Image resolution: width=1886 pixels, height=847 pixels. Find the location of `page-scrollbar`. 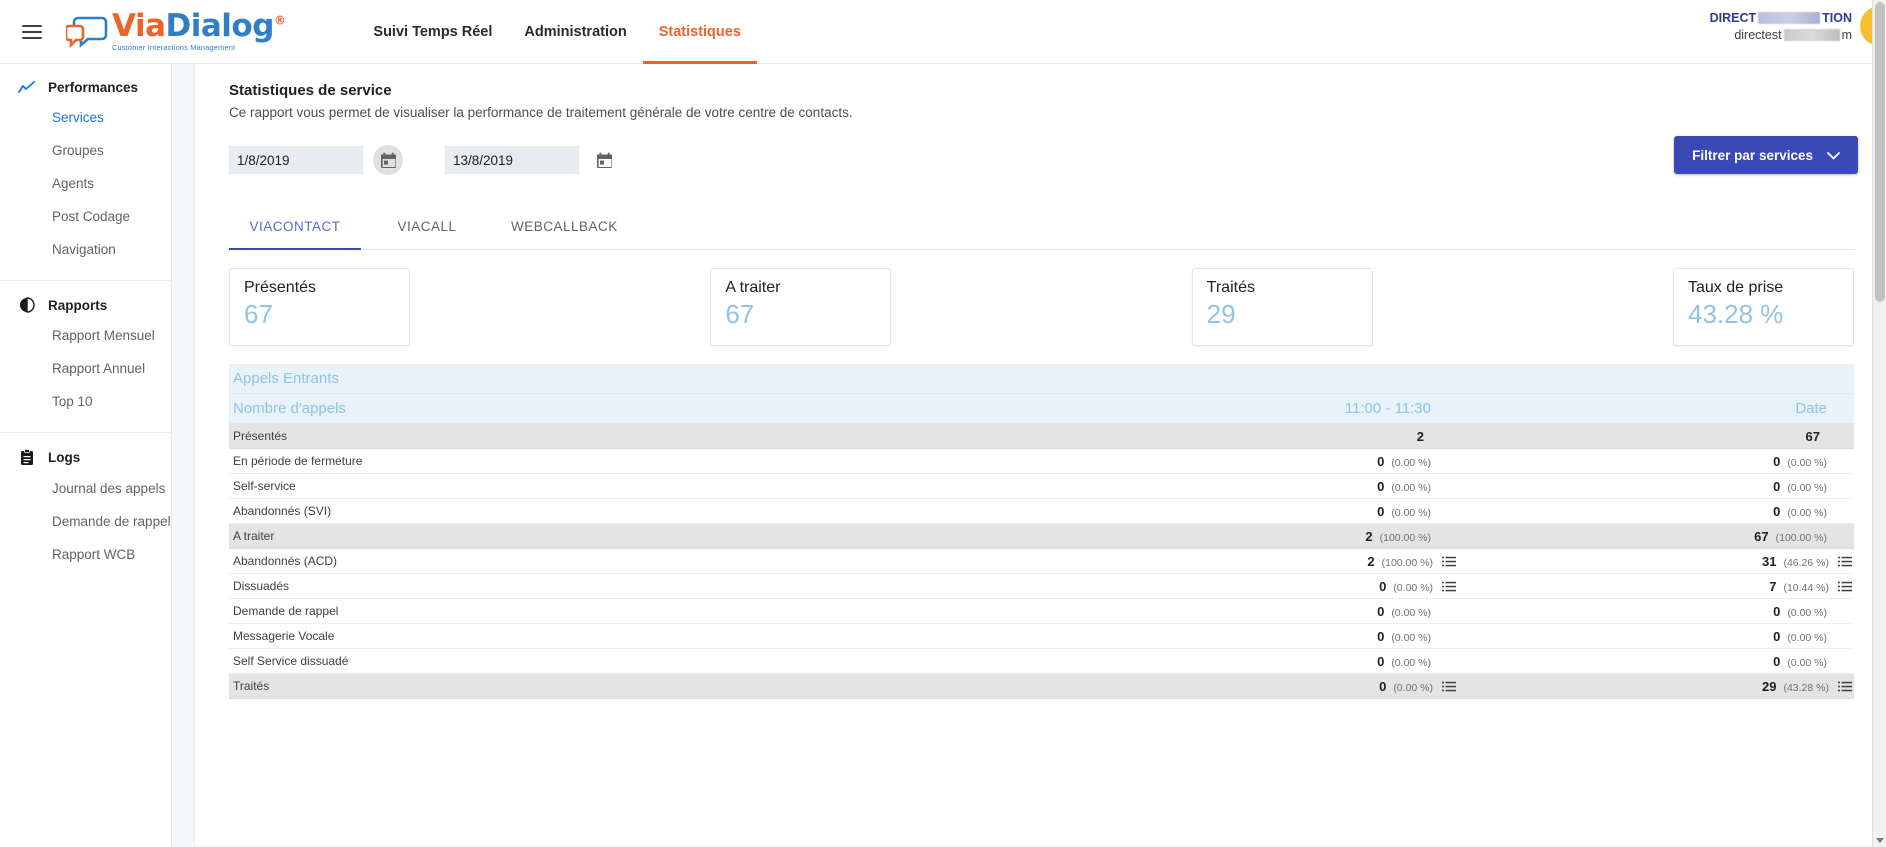

page-scrollbar is located at coordinates (1879, 423).